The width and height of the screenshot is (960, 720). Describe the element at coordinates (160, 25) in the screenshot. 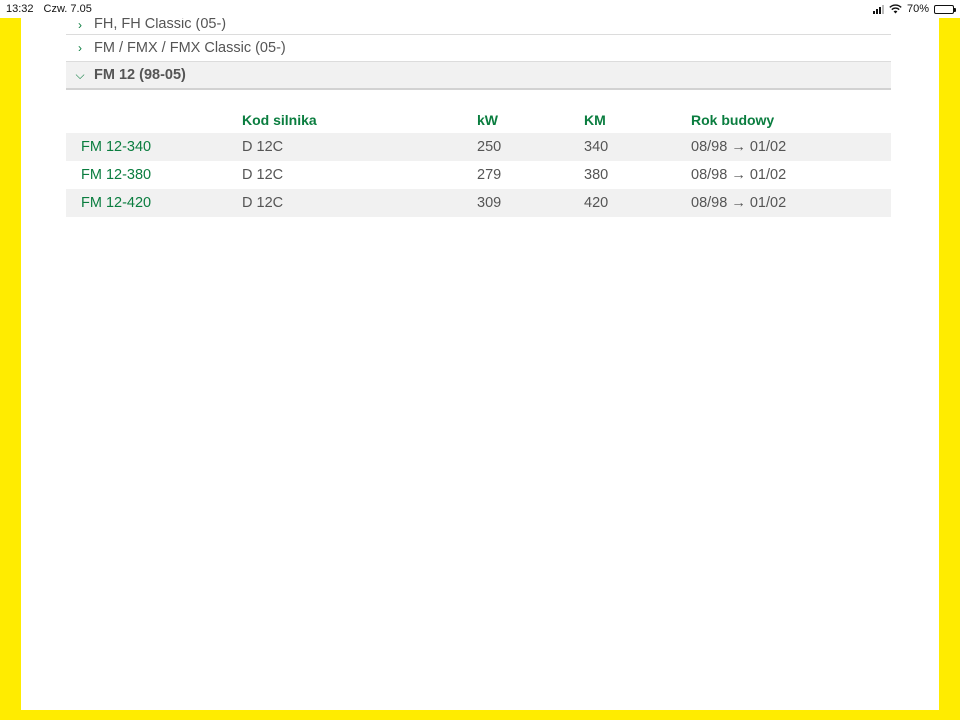

I see `accordion-item-label: FH, FH Classic (05-)` at that location.